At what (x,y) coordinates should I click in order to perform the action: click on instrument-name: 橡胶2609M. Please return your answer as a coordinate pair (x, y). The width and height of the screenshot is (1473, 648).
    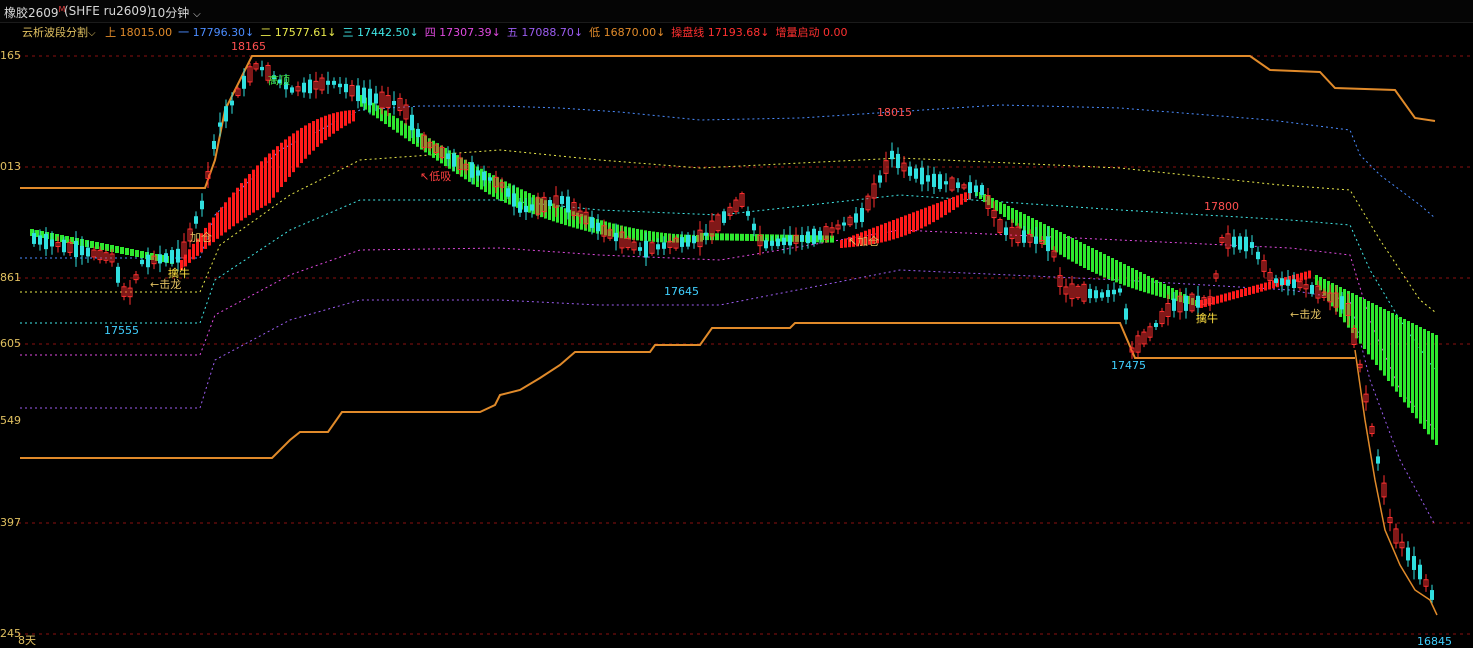
    Looking at the image, I should click on (34, 12).